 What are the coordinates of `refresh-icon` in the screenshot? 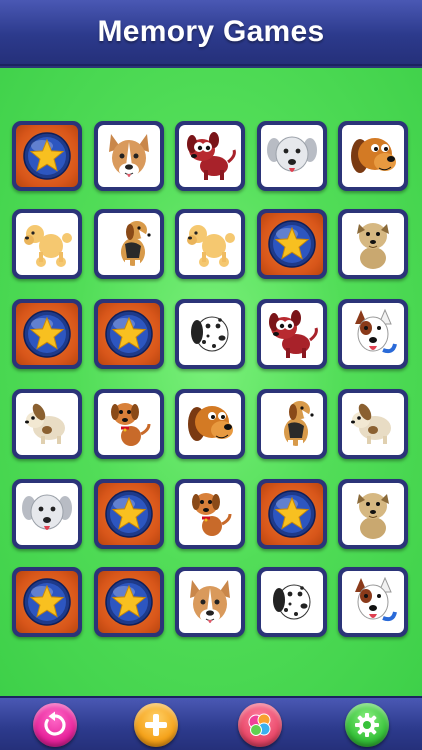 It's located at (55, 723).